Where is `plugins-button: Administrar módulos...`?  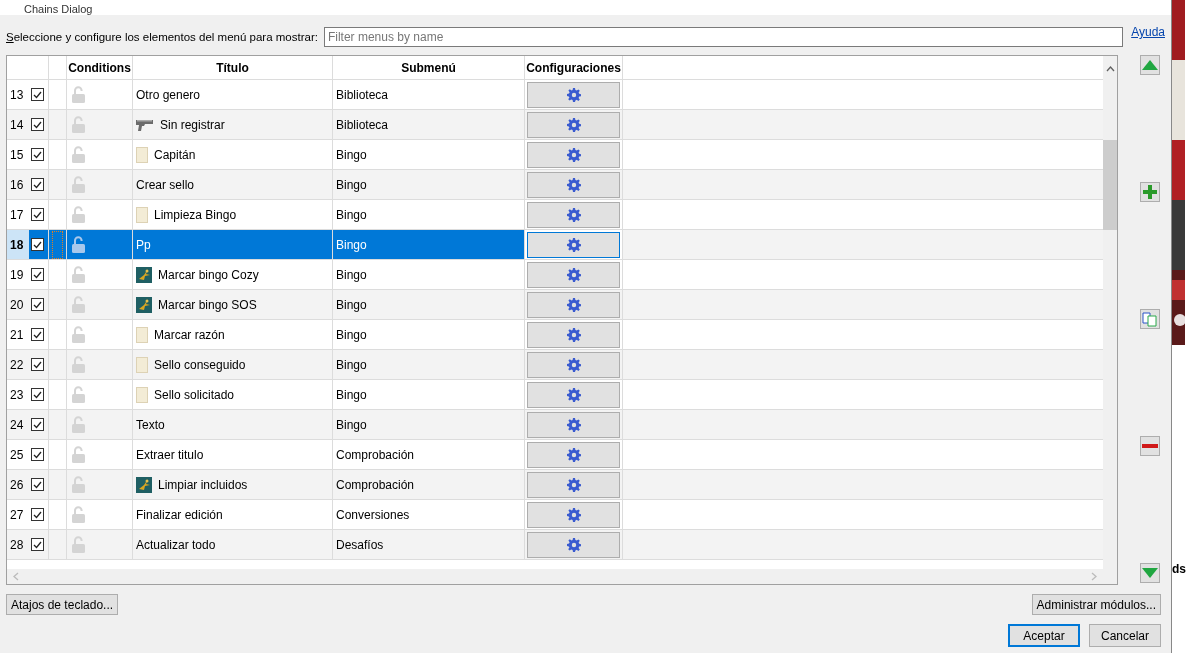 plugins-button: Administrar módulos... is located at coordinates (1096, 604).